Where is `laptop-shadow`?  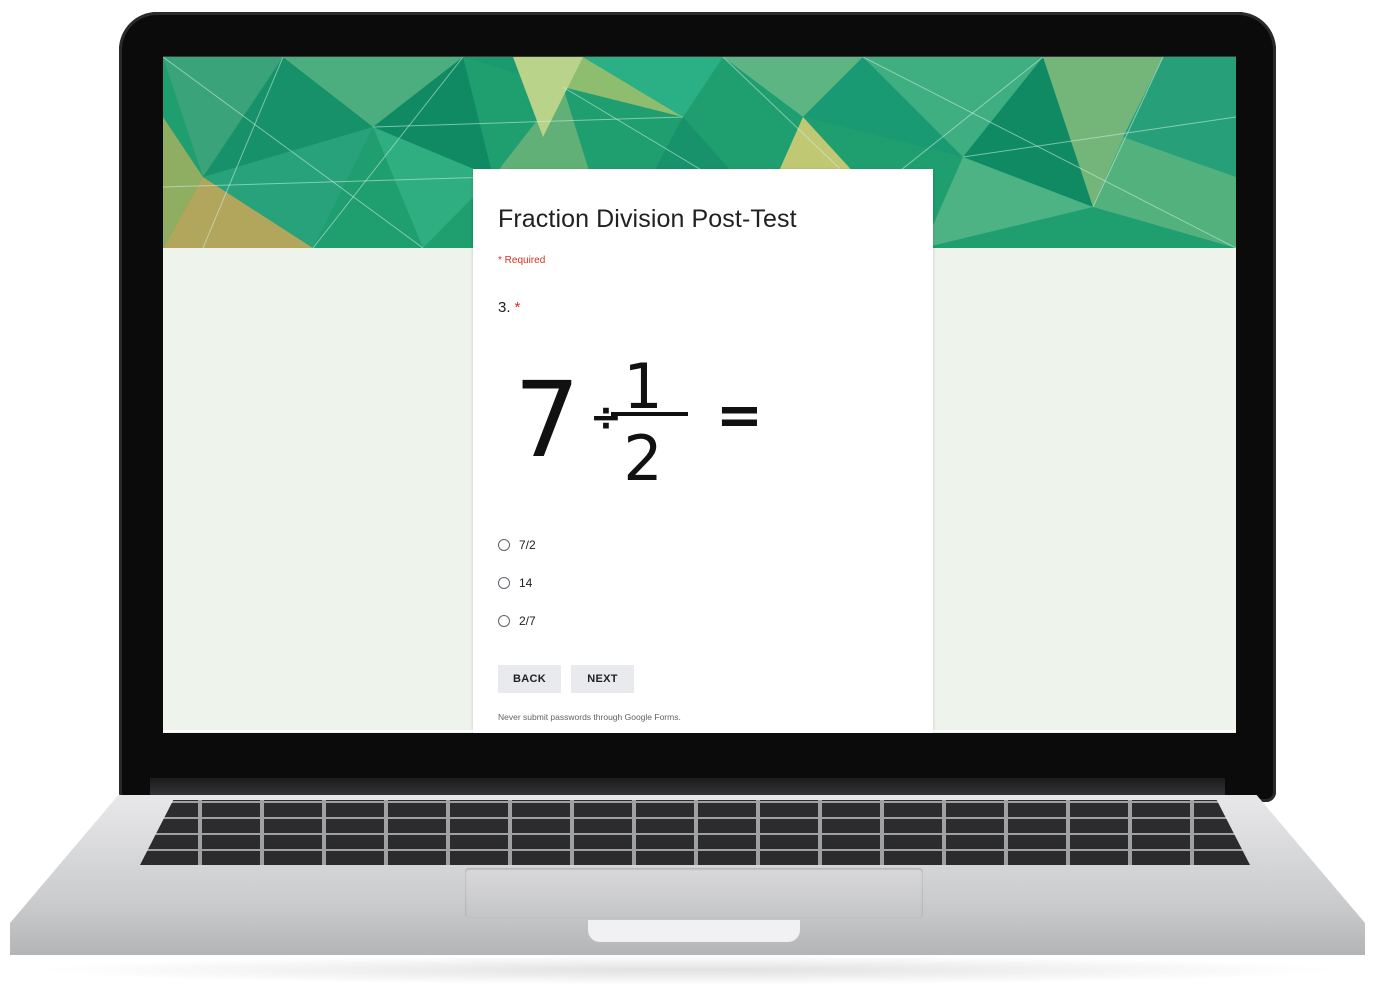
laptop-shadow is located at coordinates (687, 970).